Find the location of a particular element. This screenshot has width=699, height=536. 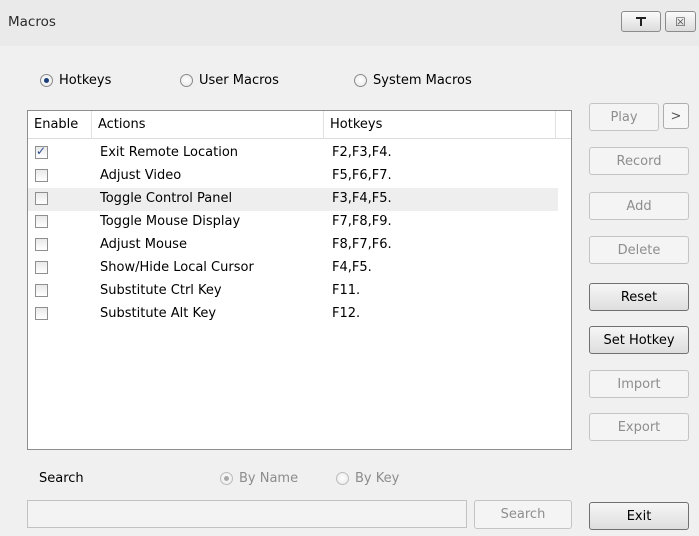

action-cell: Adjust Video is located at coordinates (141, 175).